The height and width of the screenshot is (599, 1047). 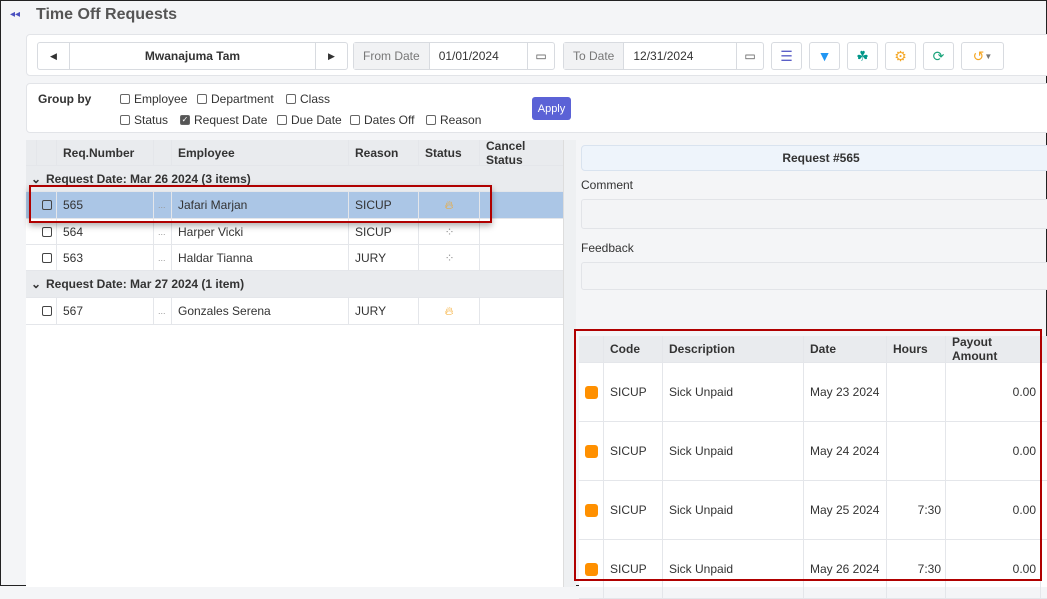 I want to click on group-by-label: Group by, so click(x=65, y=99).